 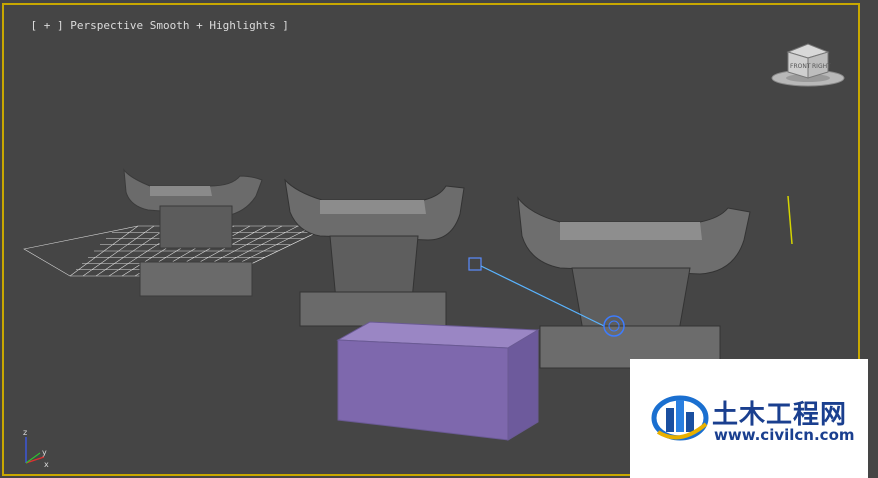 I want to click on ornament-left, so click(x=193, y=232).